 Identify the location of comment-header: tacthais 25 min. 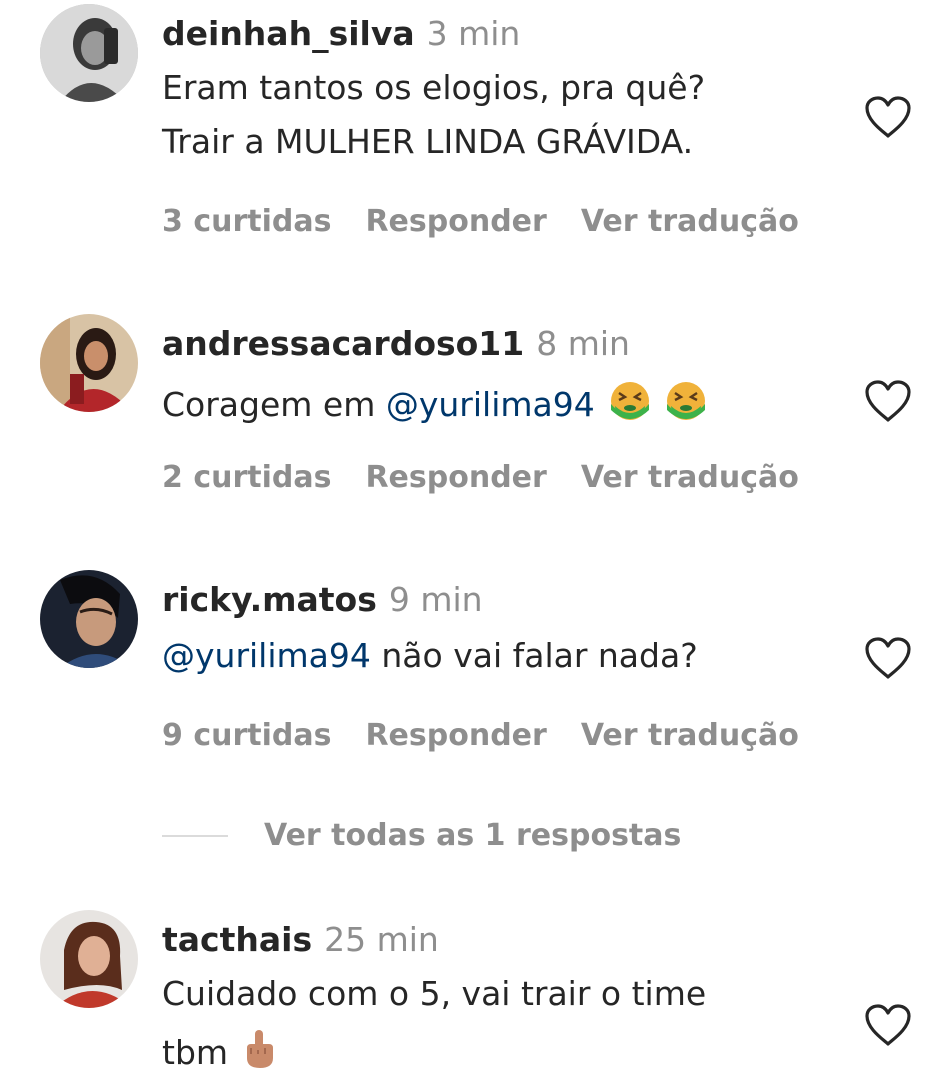
(300, 940).